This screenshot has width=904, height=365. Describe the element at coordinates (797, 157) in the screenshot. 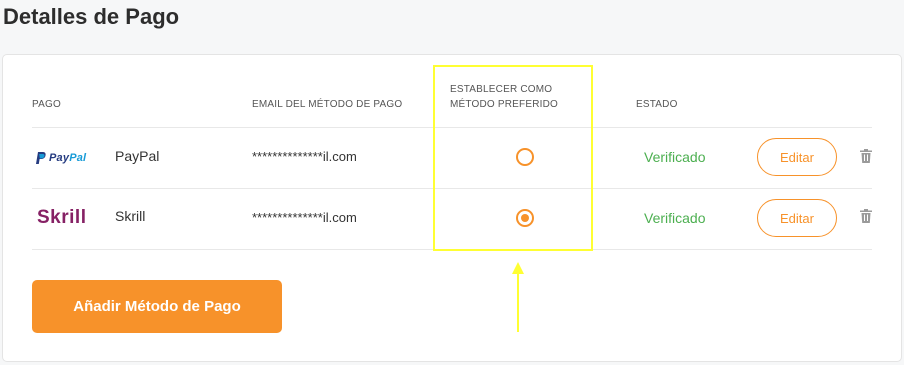

I see `edit-button-paypal: Editar` at that location.